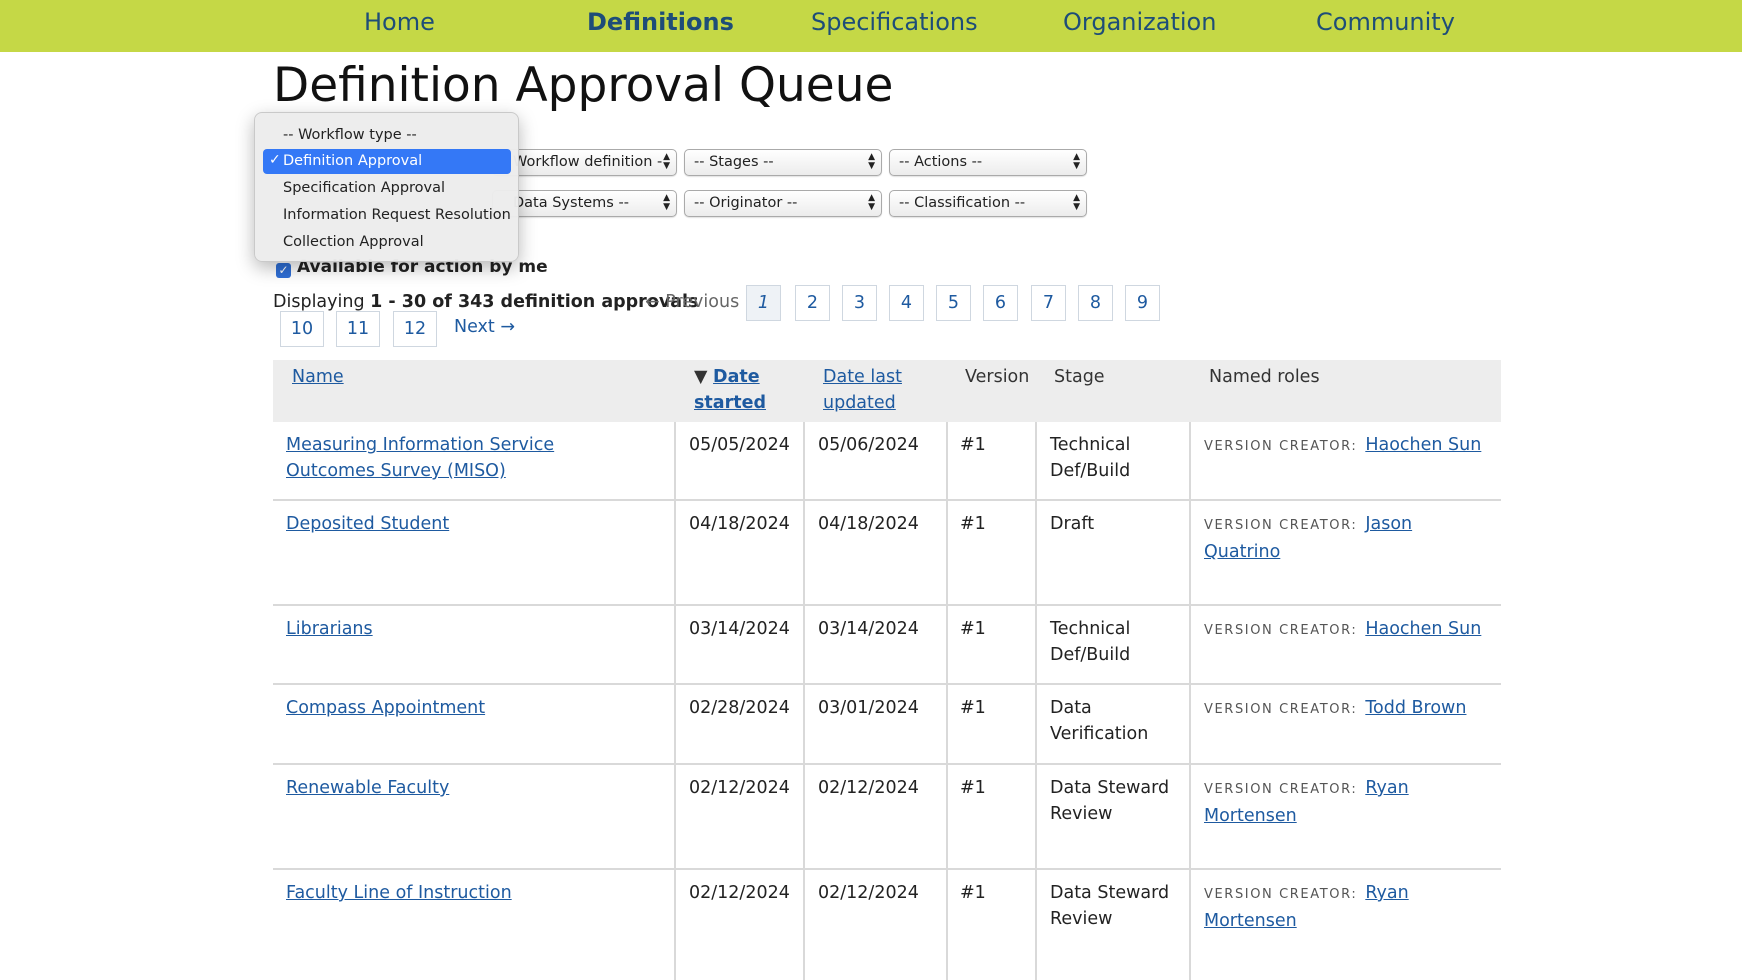 The width and height of the screenshot is (1742, 980). Describe the element at coordinates (358, 329) in the screenshot. I see `page-link-11: 11` at that location.